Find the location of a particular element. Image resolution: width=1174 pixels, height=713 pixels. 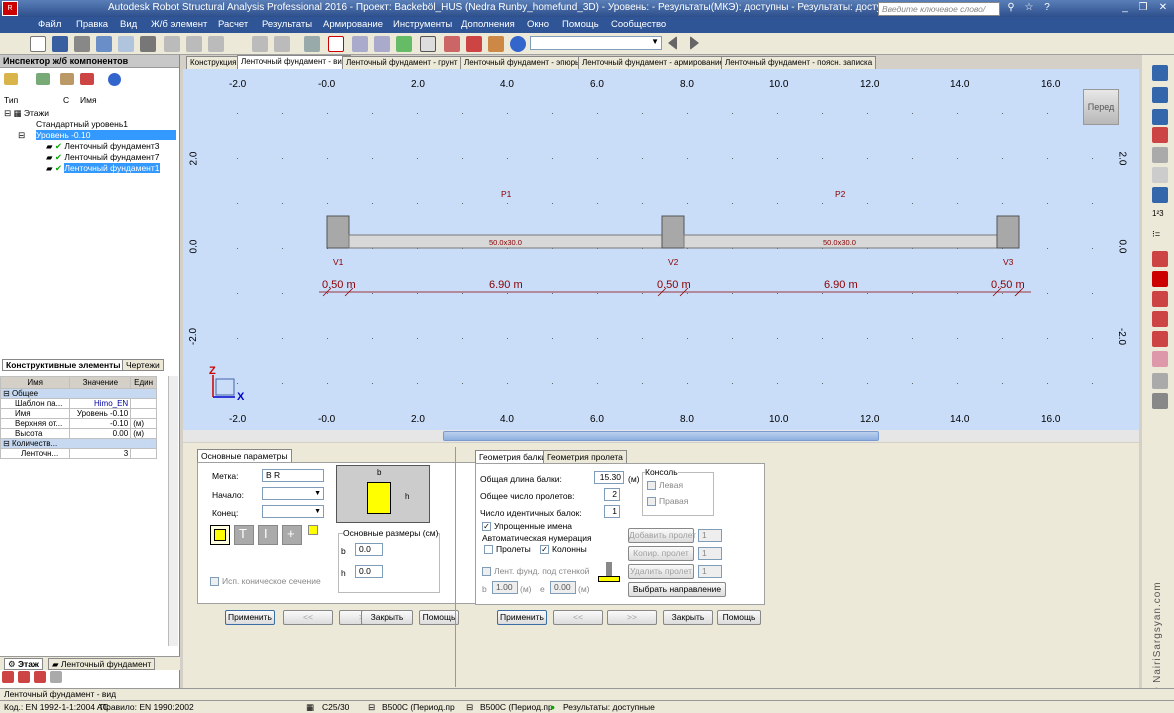

copy-icon is located at coordinates (194, 44).